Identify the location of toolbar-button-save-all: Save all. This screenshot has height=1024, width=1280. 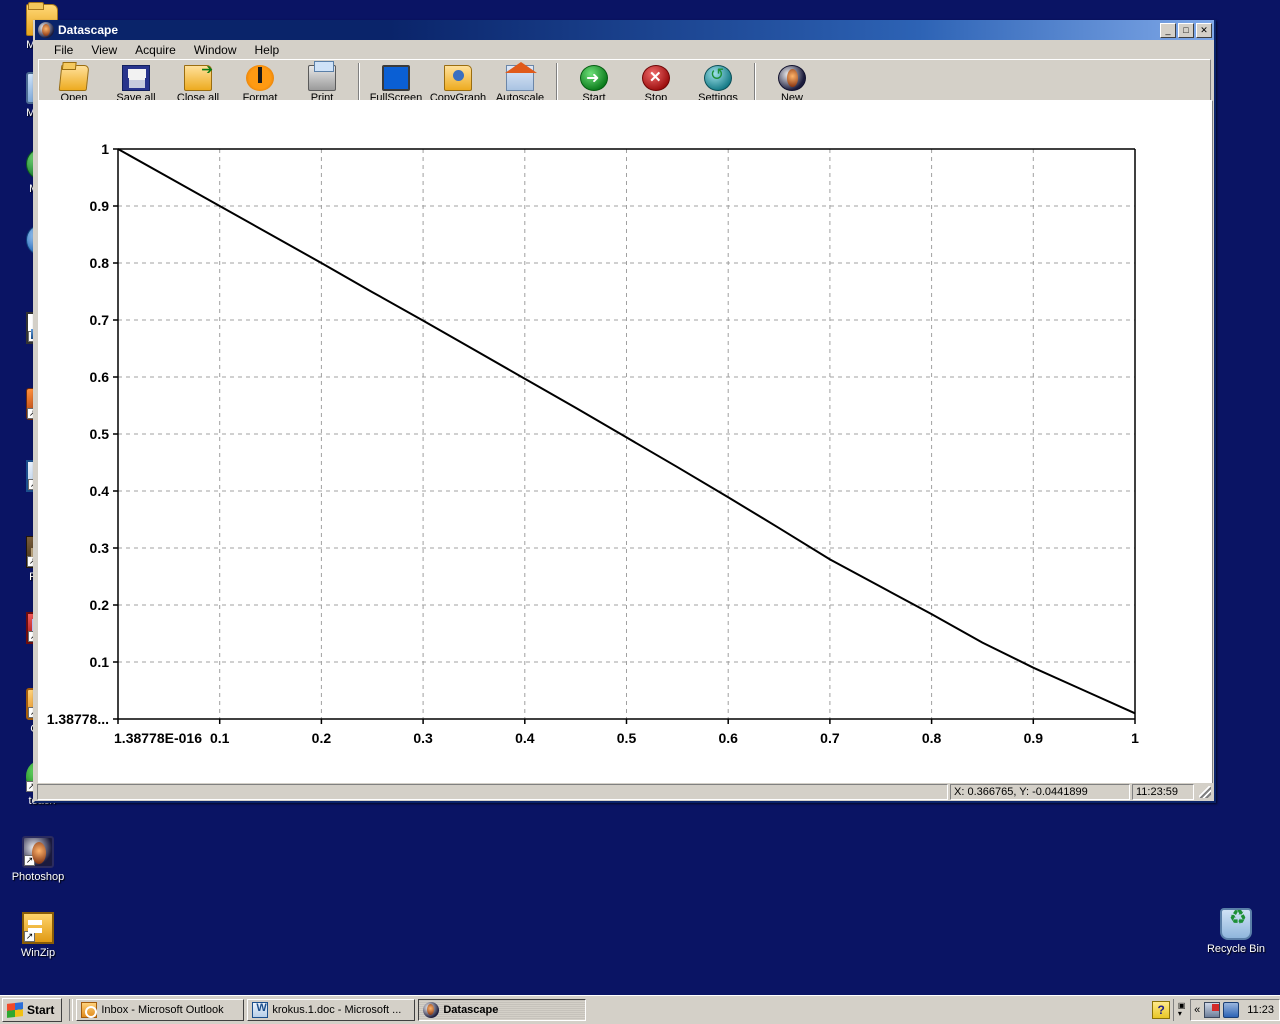
(136, 83).